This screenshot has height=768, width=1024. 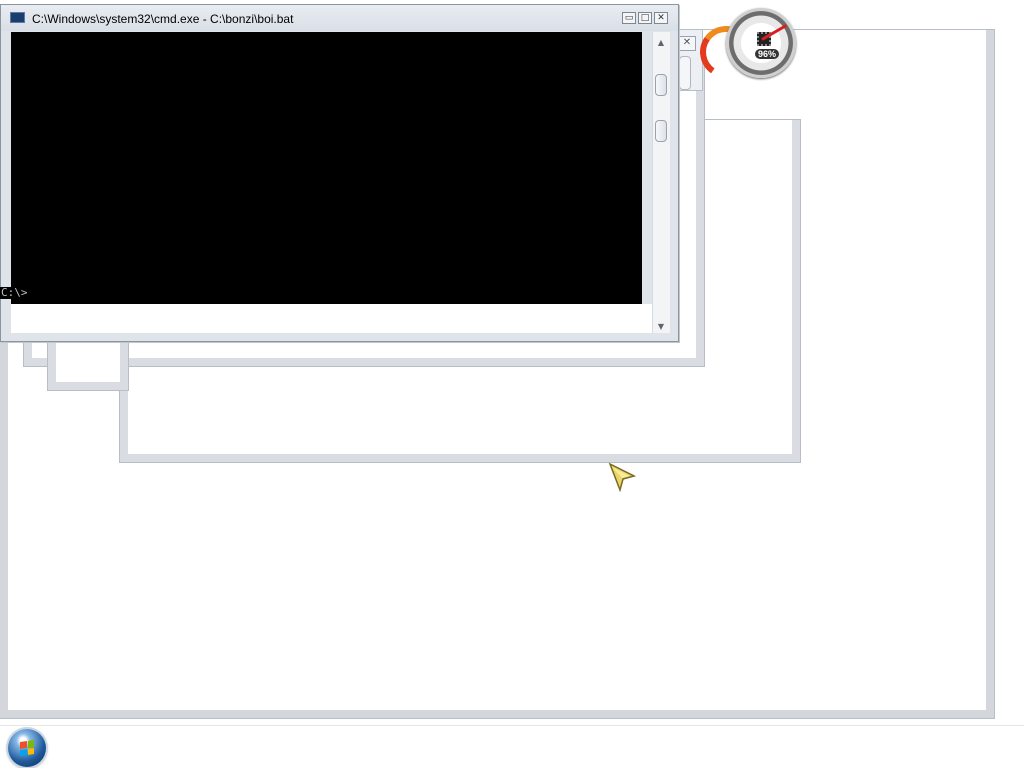 I want to click on cpu-usage-value: 96%, so click(x=767, y=54).